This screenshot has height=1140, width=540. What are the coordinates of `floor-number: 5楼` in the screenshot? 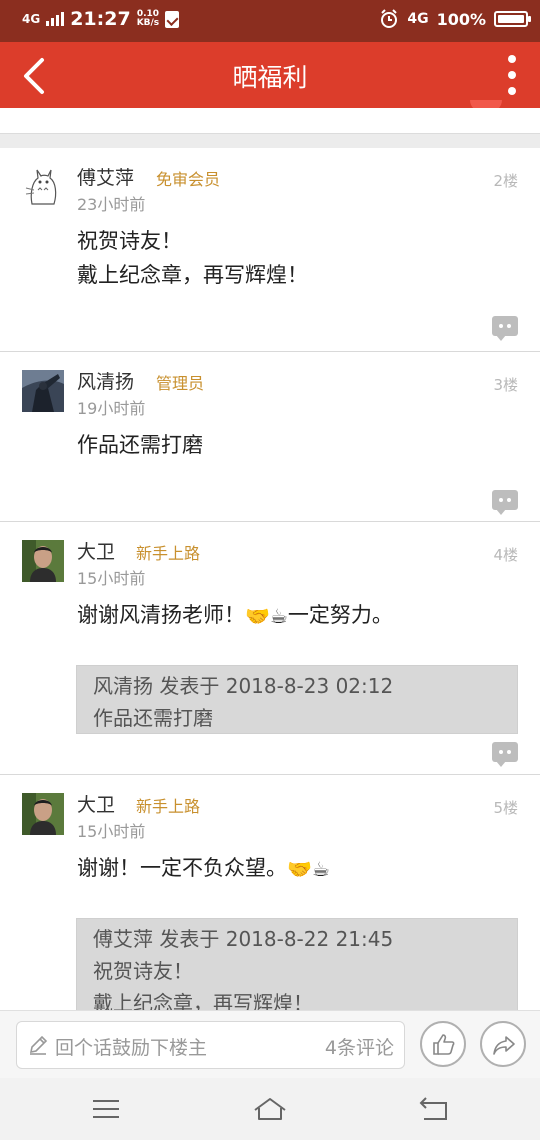 It's located at (505, 808).